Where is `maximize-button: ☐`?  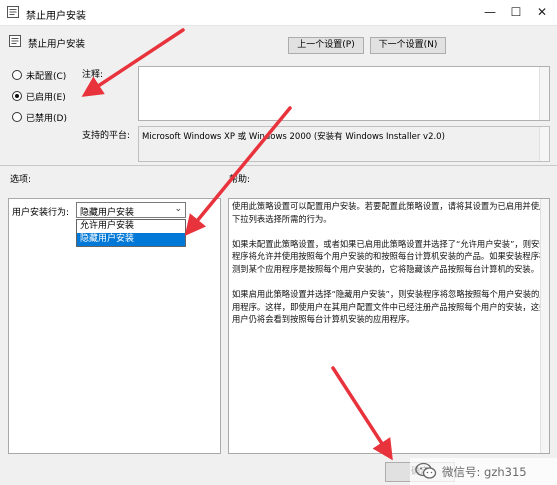
maximize-button: ☐ is located at coordinates (516, 12).